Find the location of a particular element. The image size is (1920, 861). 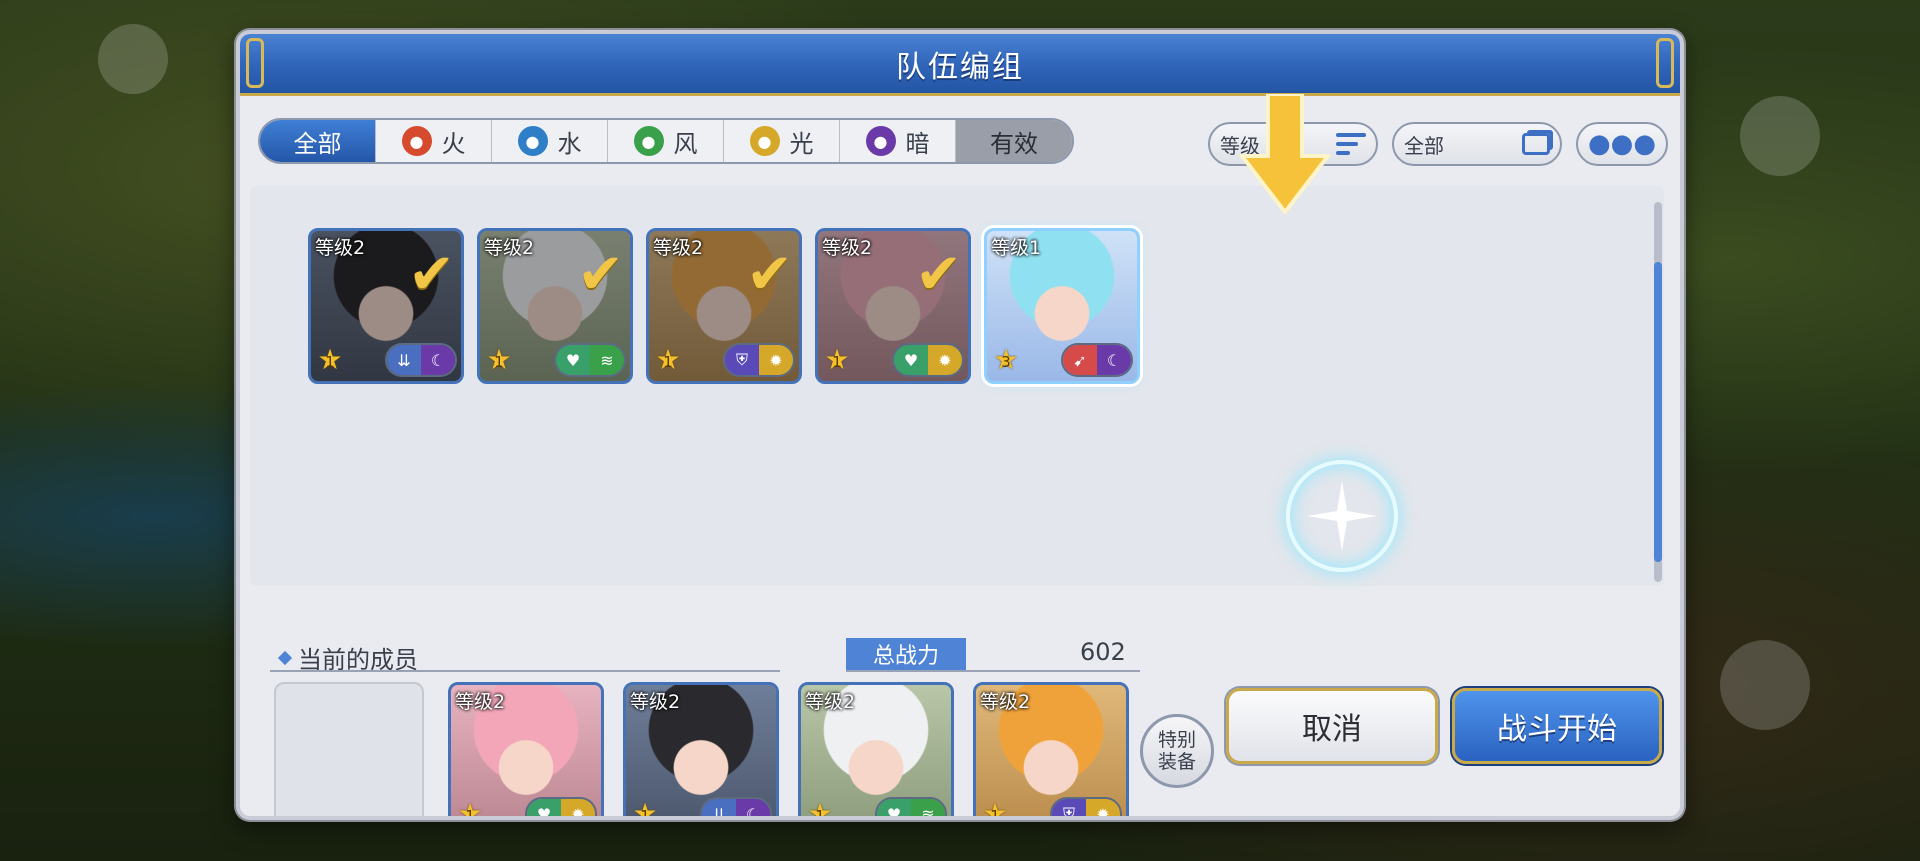

back-icon is located at coordinates (133, 59).